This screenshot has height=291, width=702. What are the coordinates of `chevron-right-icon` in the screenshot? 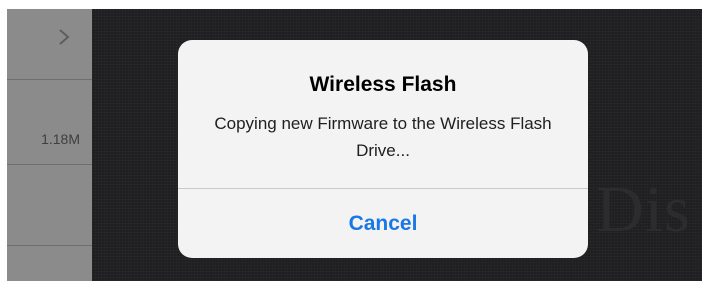 It's located at (64, 37).